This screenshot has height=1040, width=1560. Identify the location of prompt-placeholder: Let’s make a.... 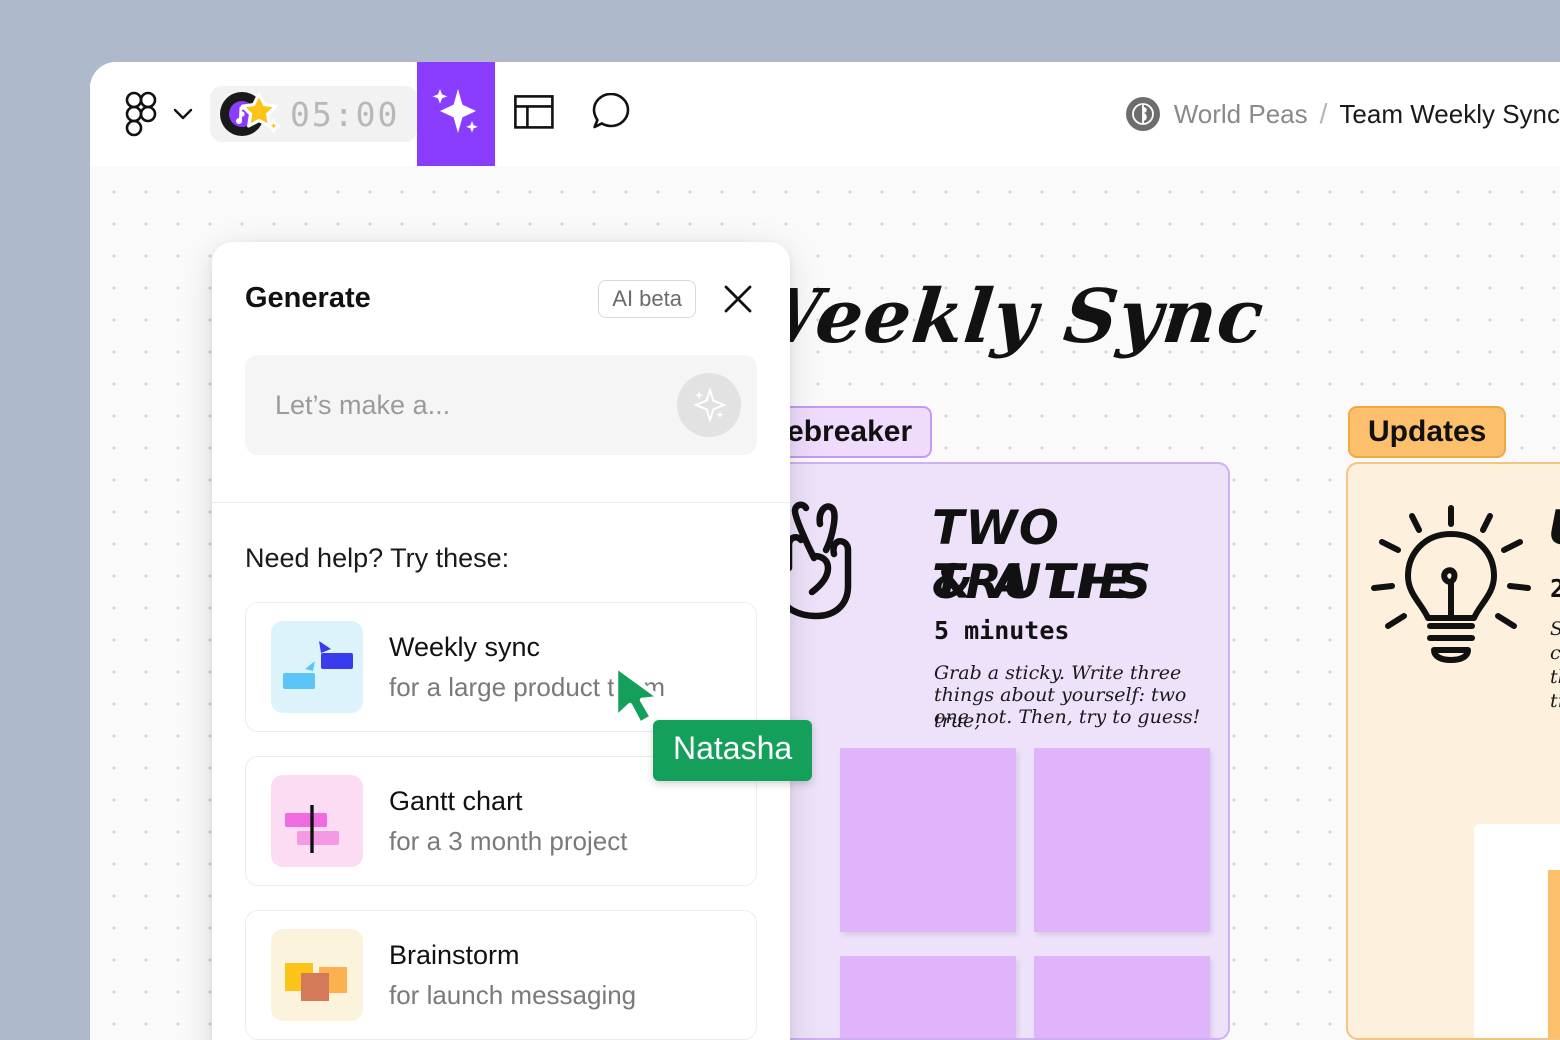
(363, 404).